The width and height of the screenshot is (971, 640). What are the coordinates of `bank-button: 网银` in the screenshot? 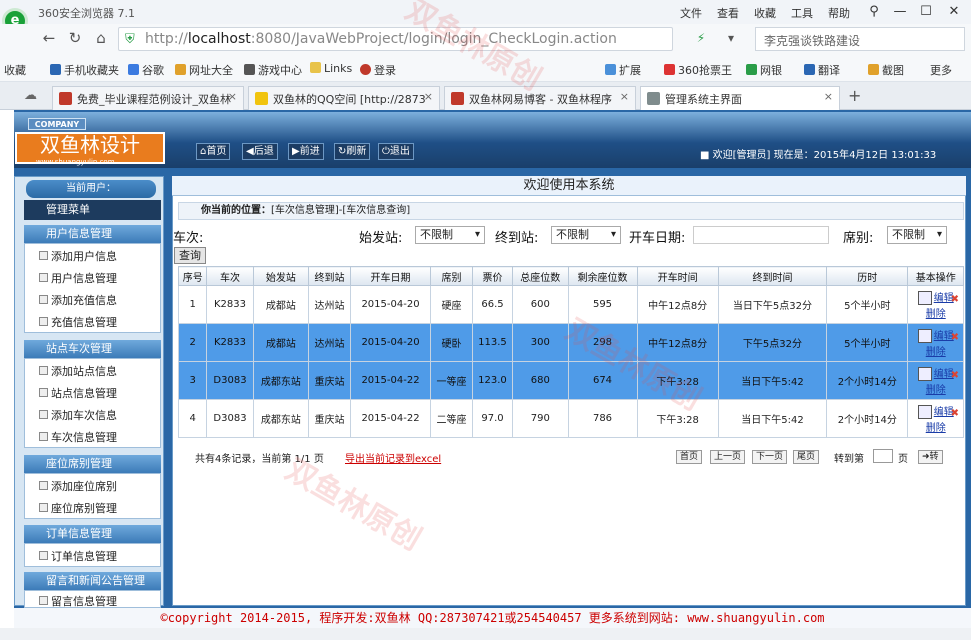 It's located at (764, 70).